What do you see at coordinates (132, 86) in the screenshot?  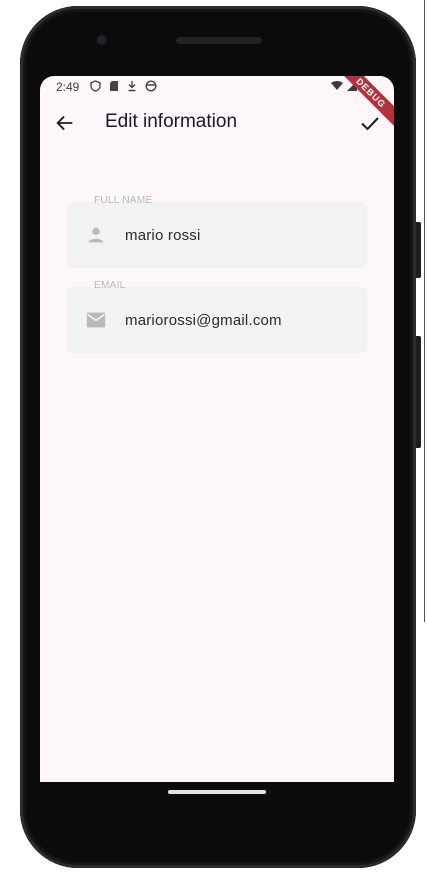 I see `download-icon` at bounding box center [132, 86].